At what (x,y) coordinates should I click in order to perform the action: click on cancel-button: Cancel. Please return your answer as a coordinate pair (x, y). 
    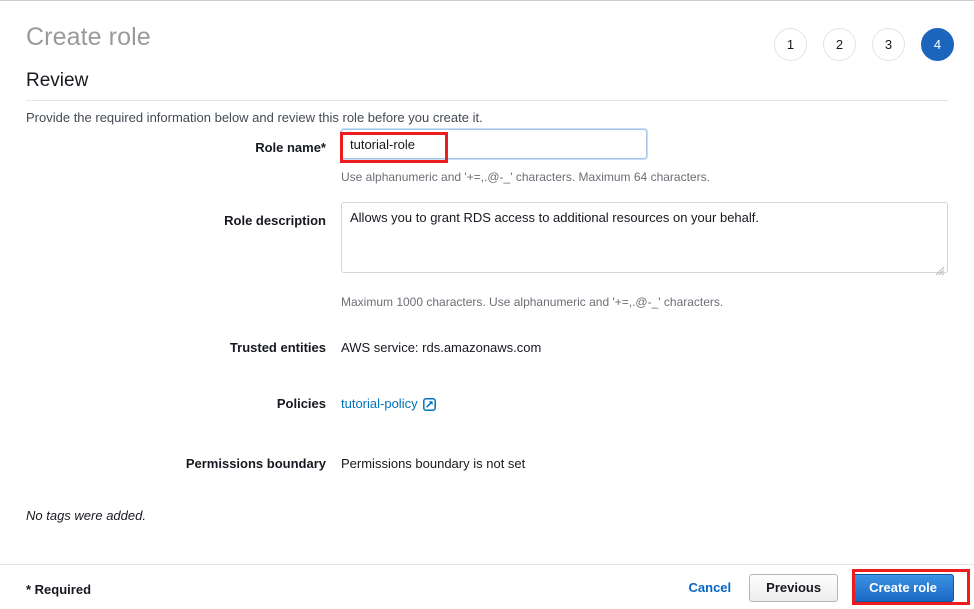
    Looking at the image, I should click on (710, 588).